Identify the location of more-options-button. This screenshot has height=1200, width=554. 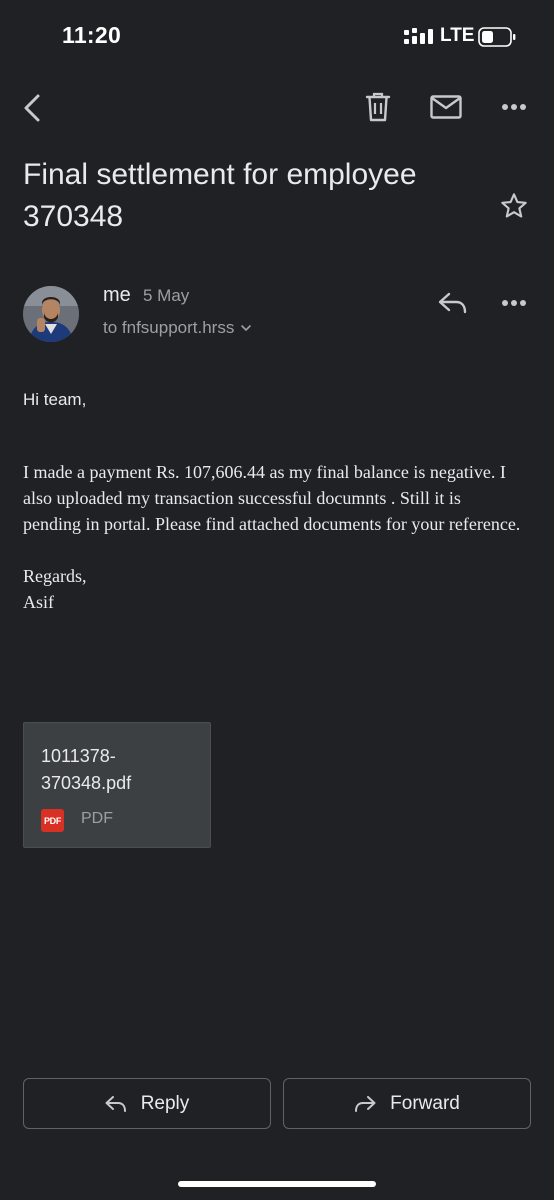
(514, 107).